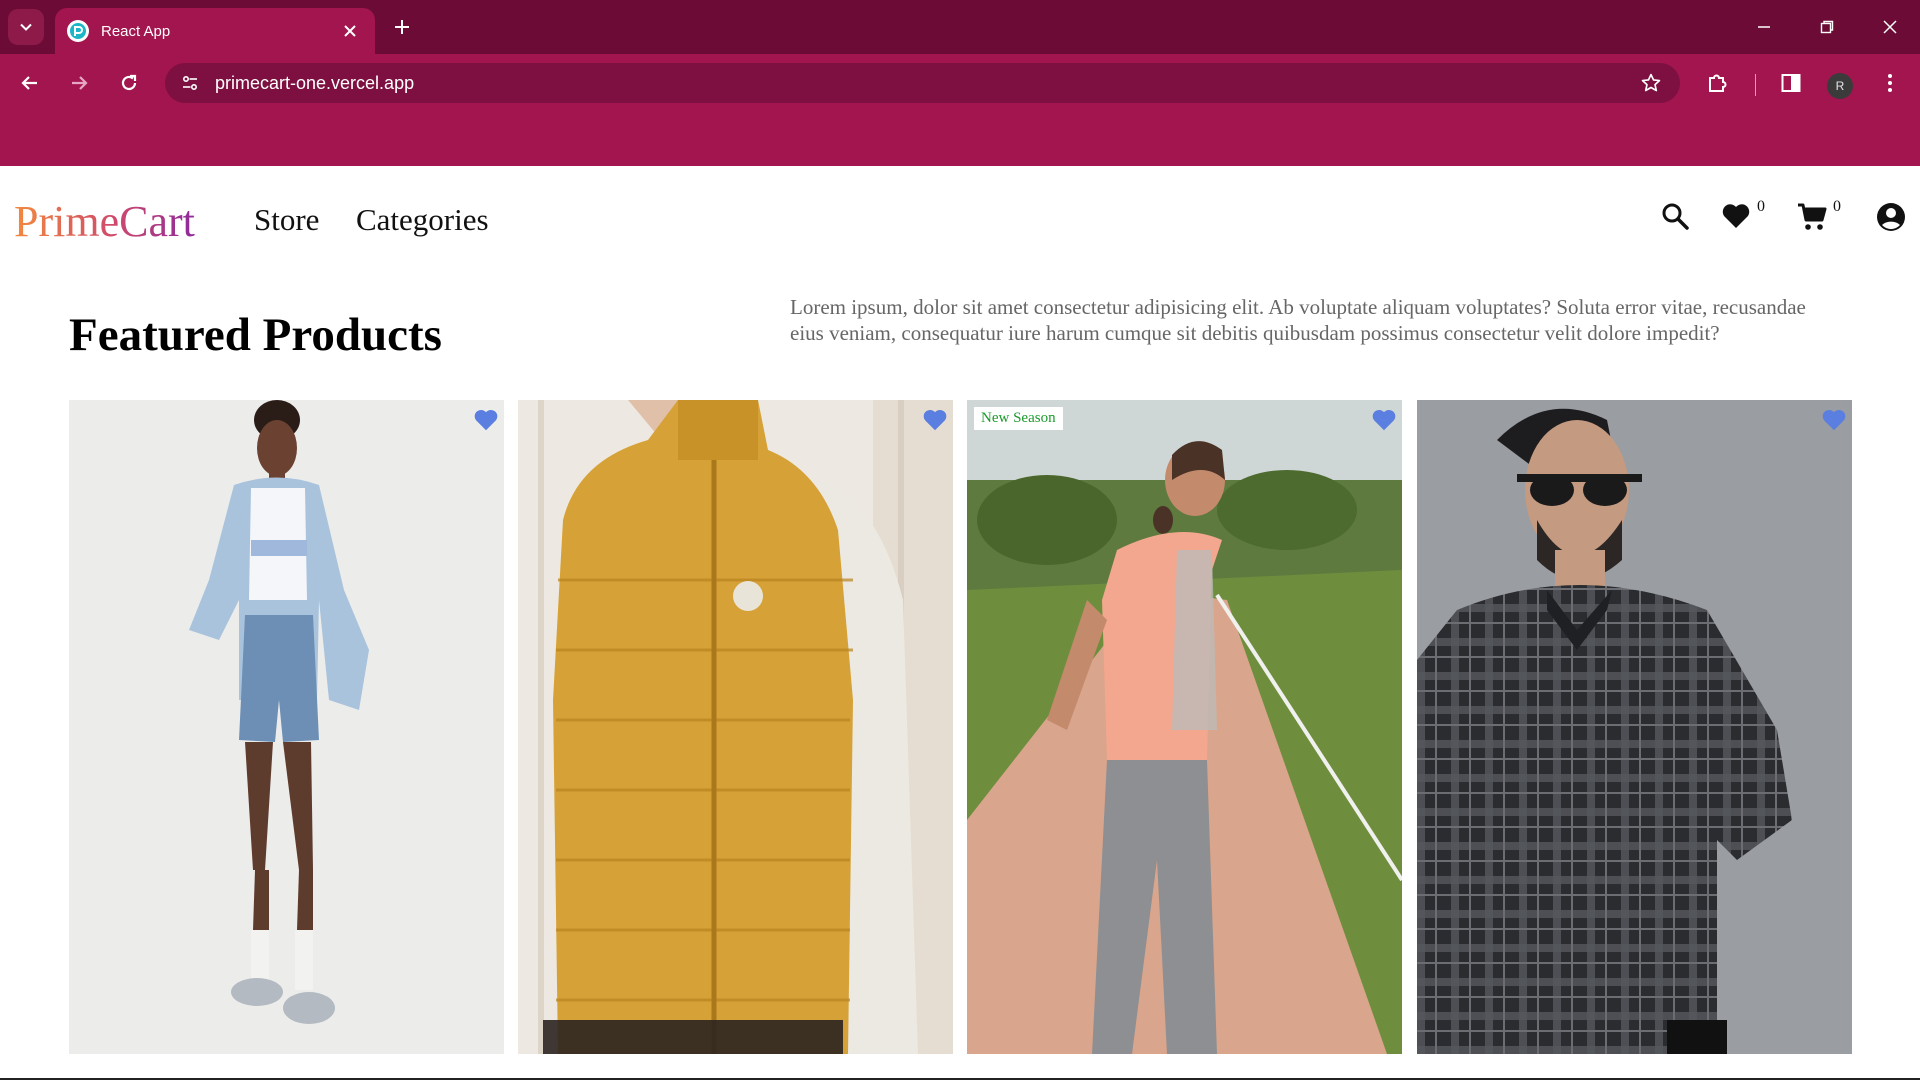 This screenshot has width=1920, height=1080. I want to click on arrow-right-icon, so click(80, 83).